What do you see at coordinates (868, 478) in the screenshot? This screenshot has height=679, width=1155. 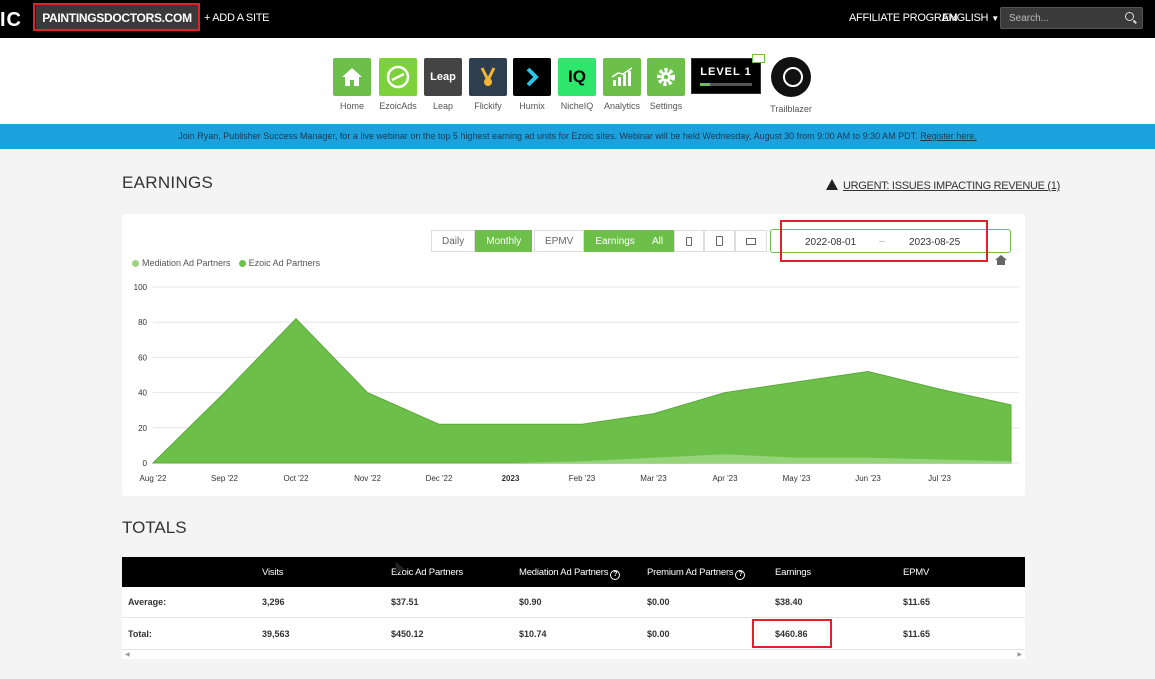 I see `x-tick-label: Jun '23` at bounding box center [868, 478].